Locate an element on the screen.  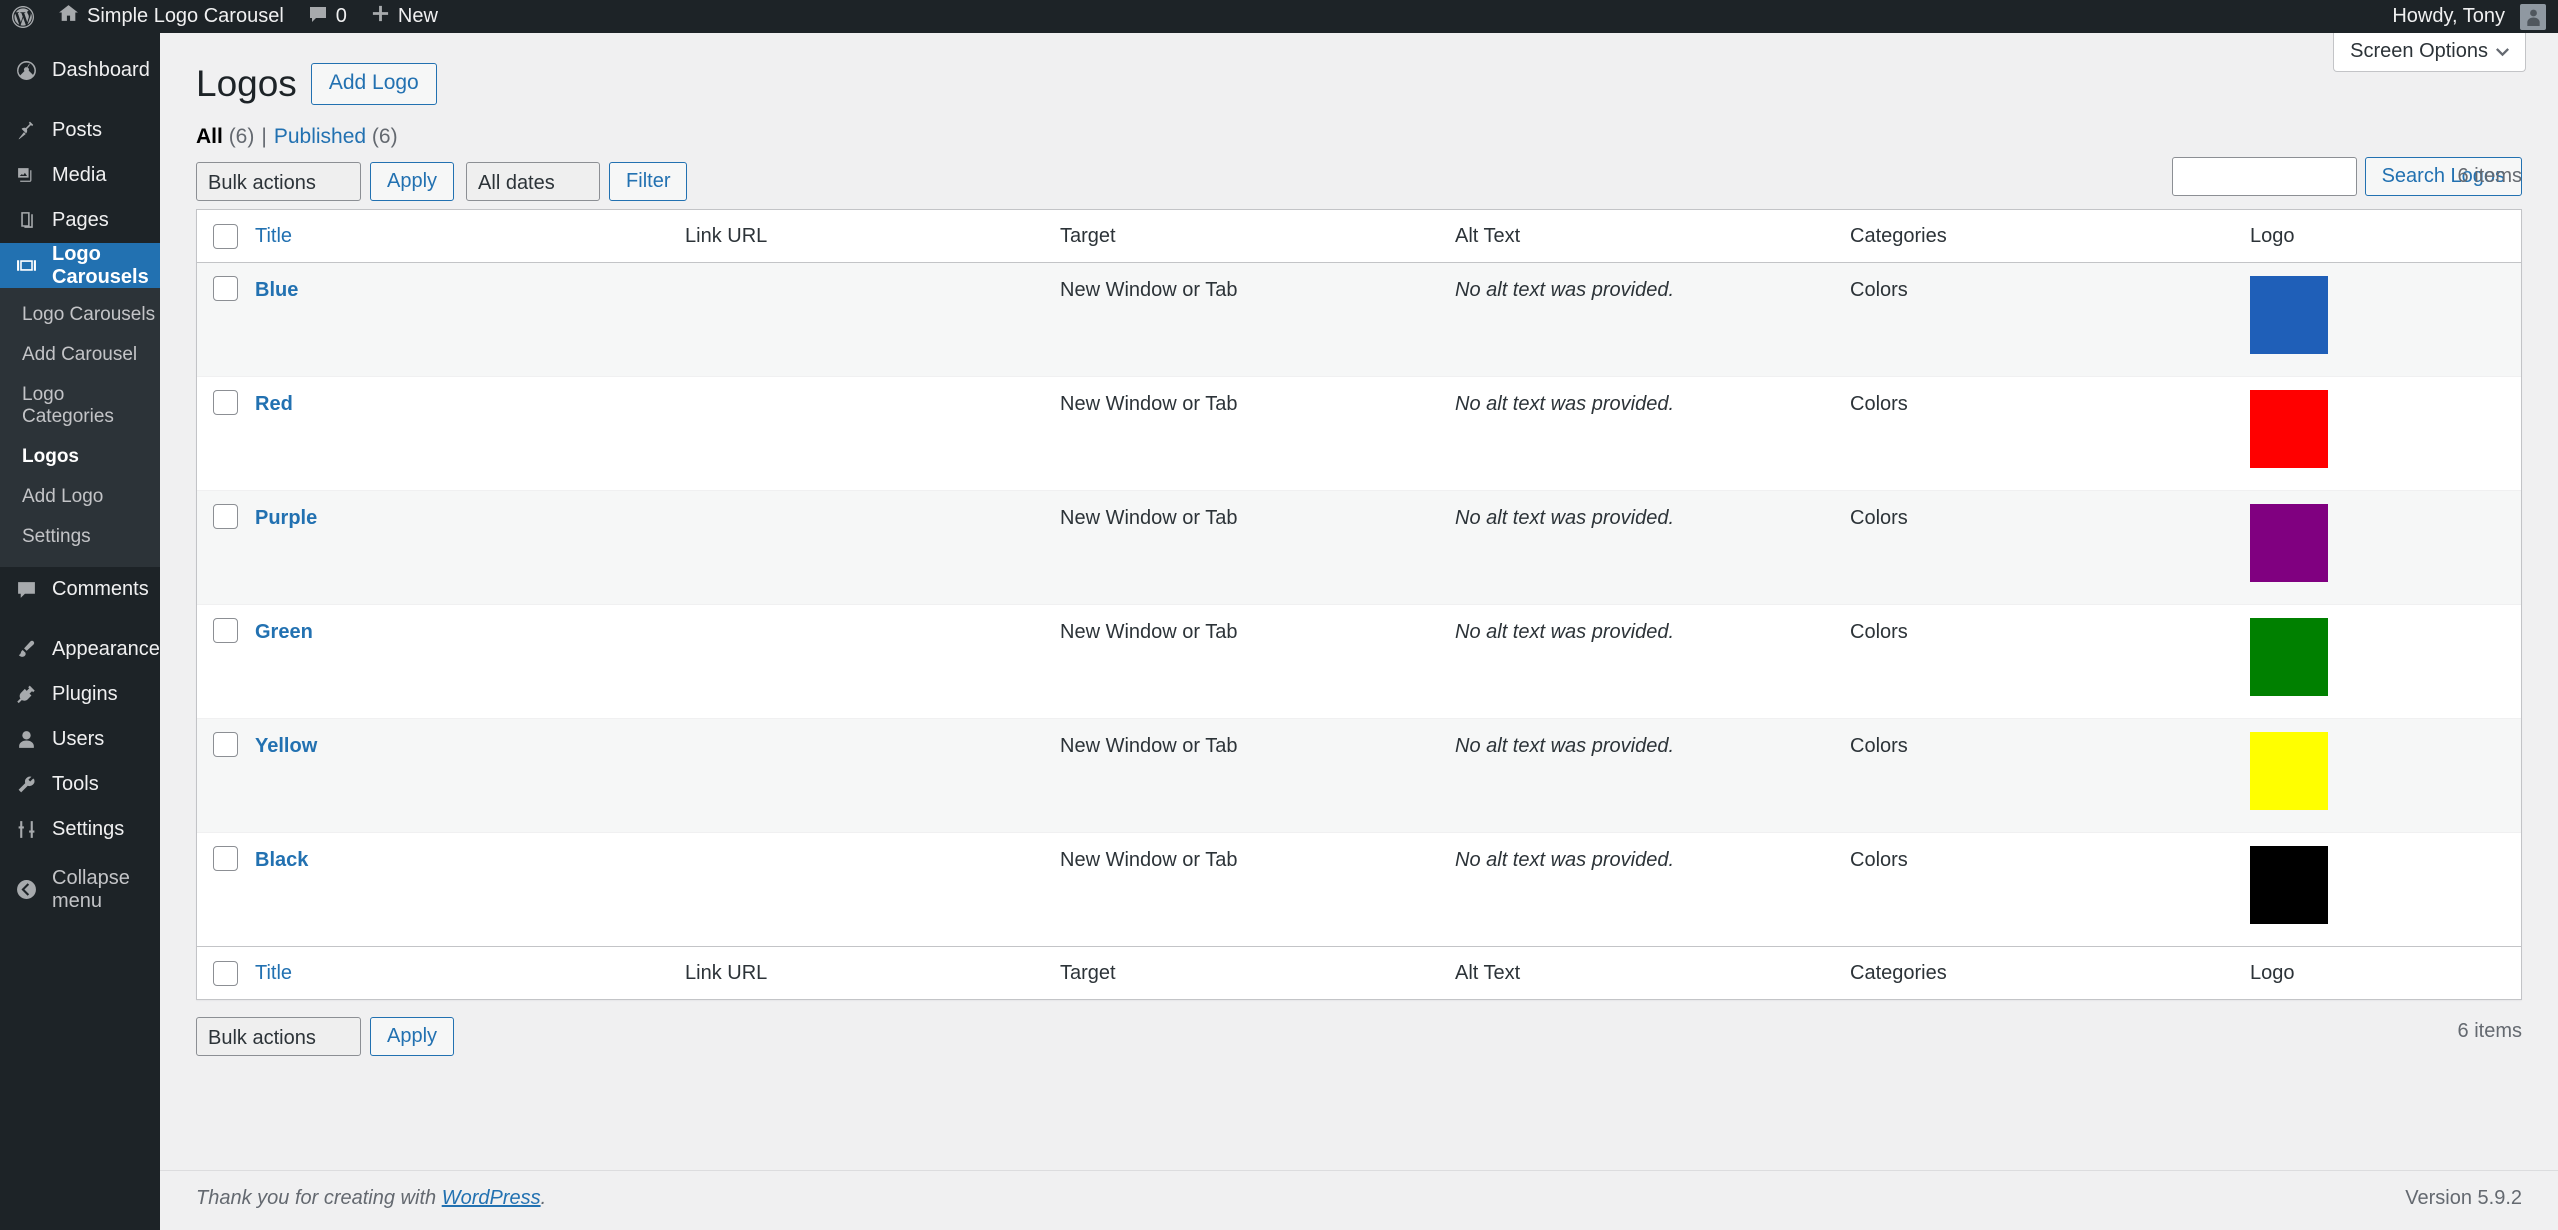
home-icon is located at coordinates (68, 16).